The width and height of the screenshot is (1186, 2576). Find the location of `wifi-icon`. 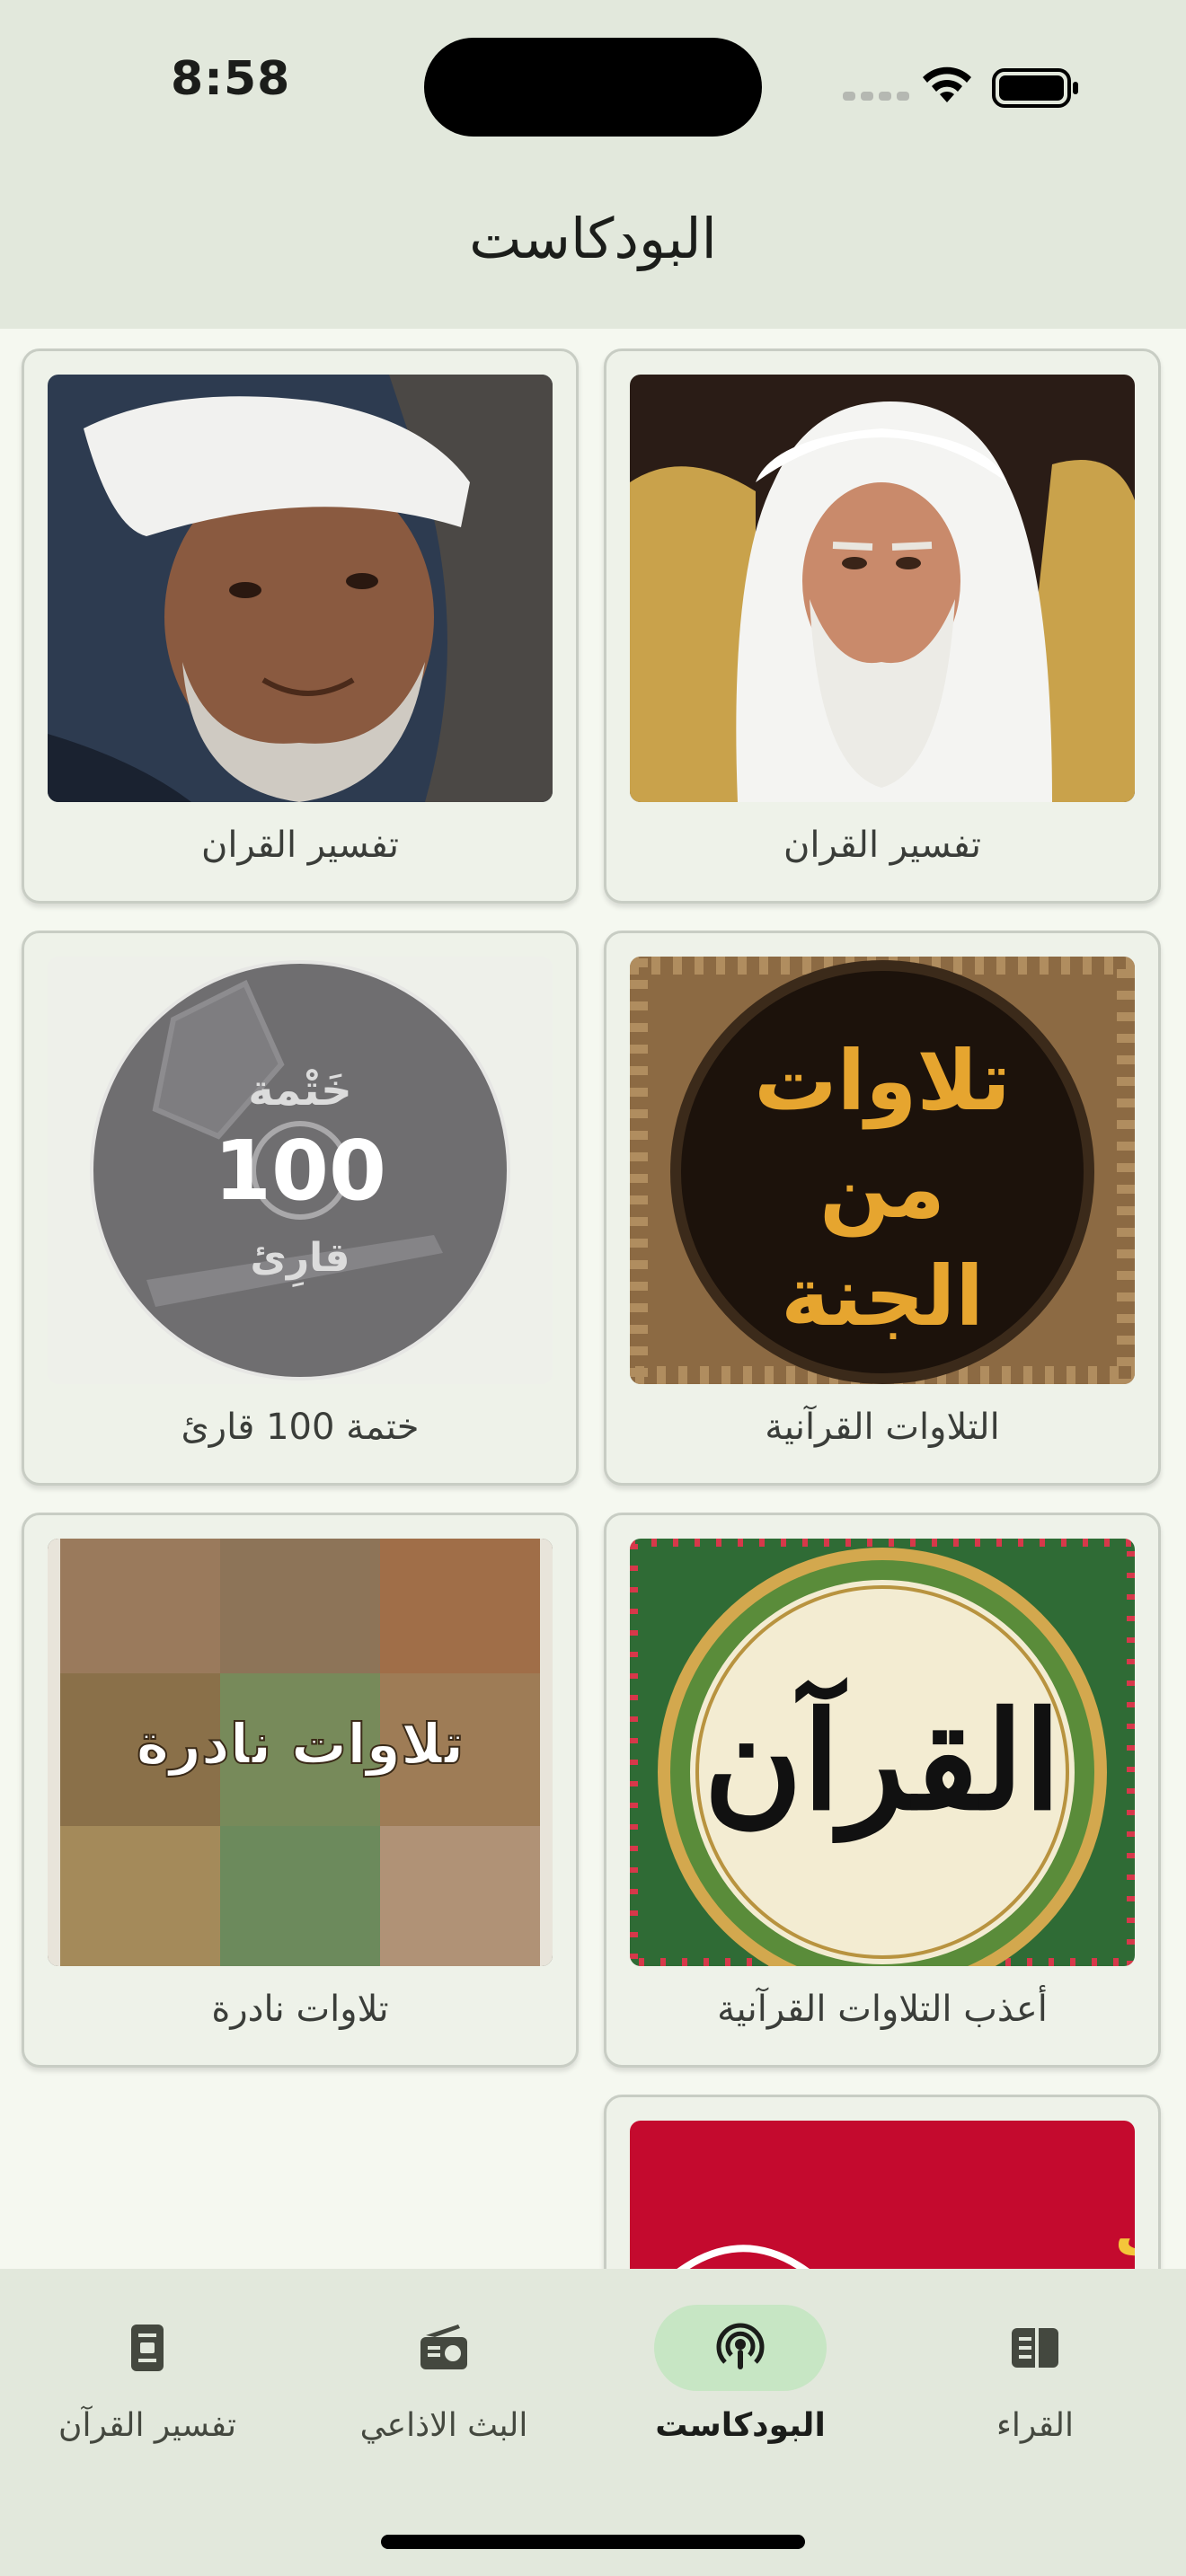

wifi-icon is located at coordinates (947, 84).